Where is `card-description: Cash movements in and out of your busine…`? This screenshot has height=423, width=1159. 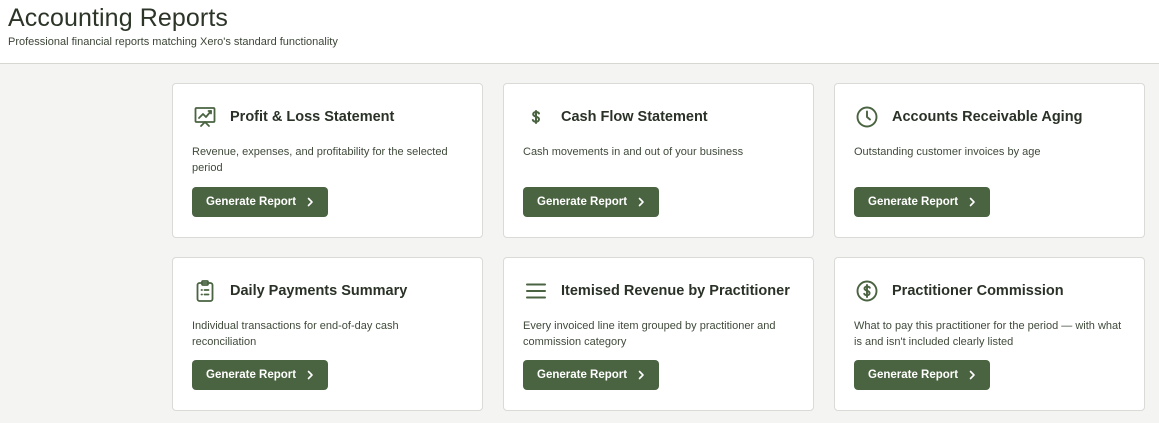
card-description: Cash movements in and out of your busine… is located at coordinates (633, 152).